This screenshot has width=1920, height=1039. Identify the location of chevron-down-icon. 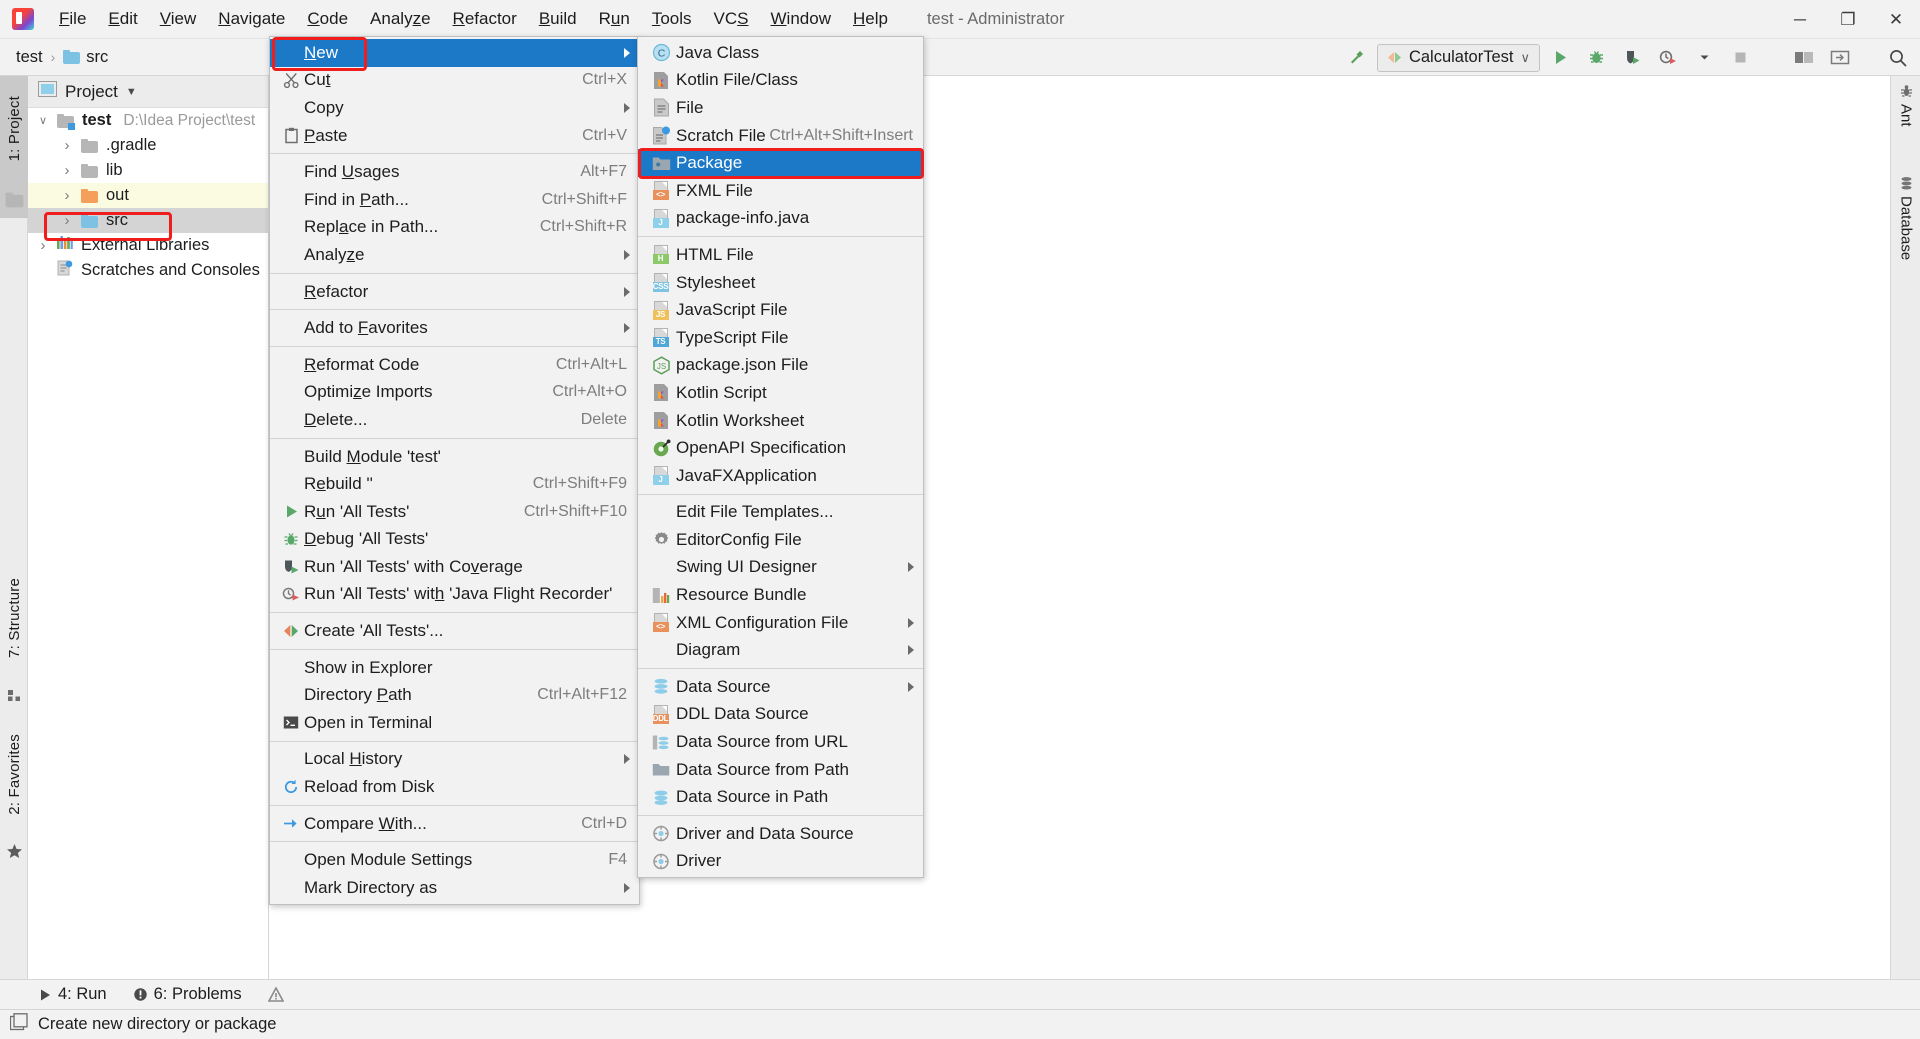
(1704, 58).